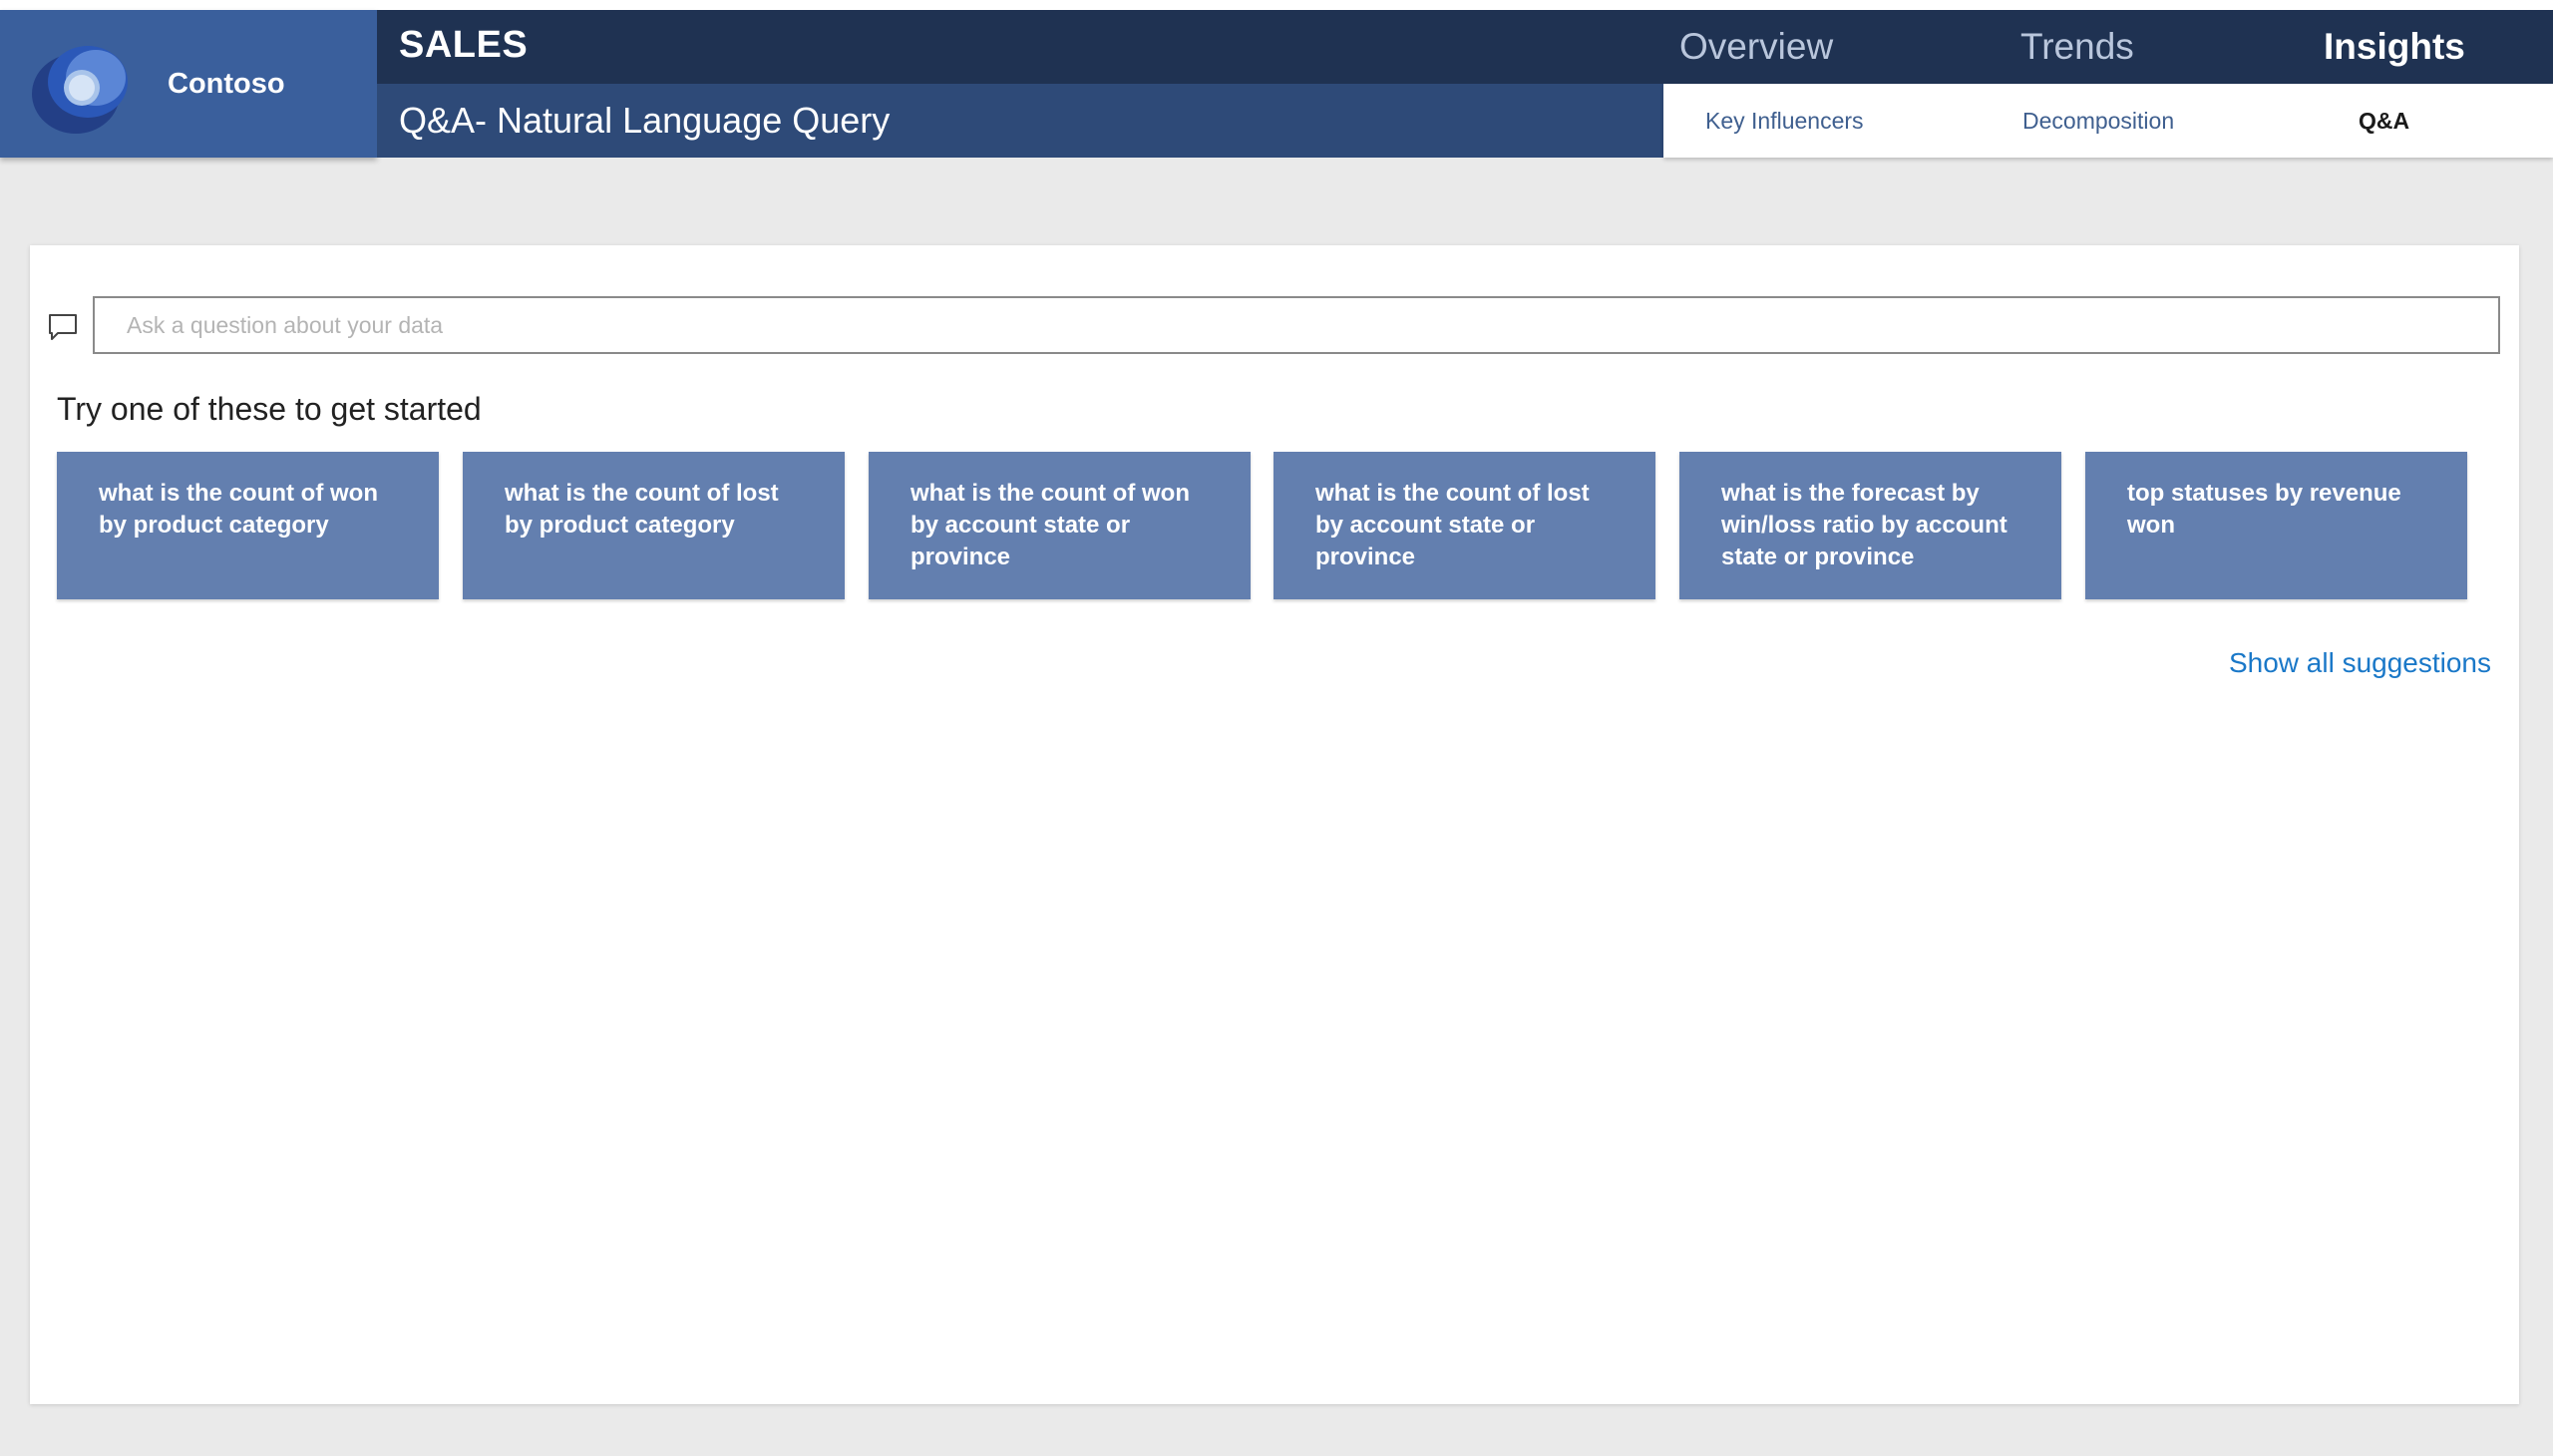 This screenshot has width=2553, height=1456. Describe the element at coordinates (1296, 325) in the screenshot. I see `qa-question-input` at that location.